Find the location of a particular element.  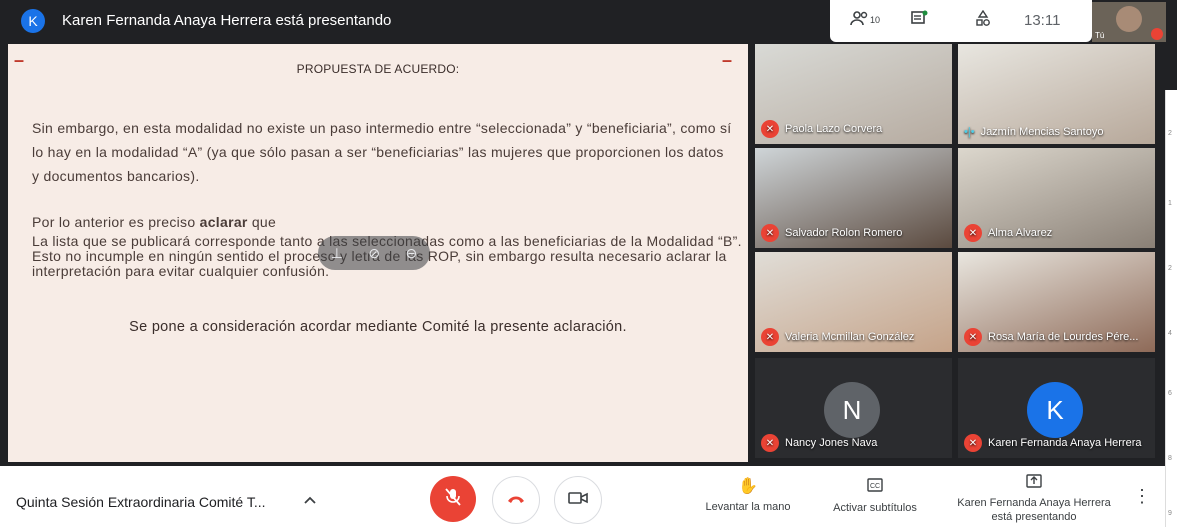

chat-button is located at coordinates (919, 20).